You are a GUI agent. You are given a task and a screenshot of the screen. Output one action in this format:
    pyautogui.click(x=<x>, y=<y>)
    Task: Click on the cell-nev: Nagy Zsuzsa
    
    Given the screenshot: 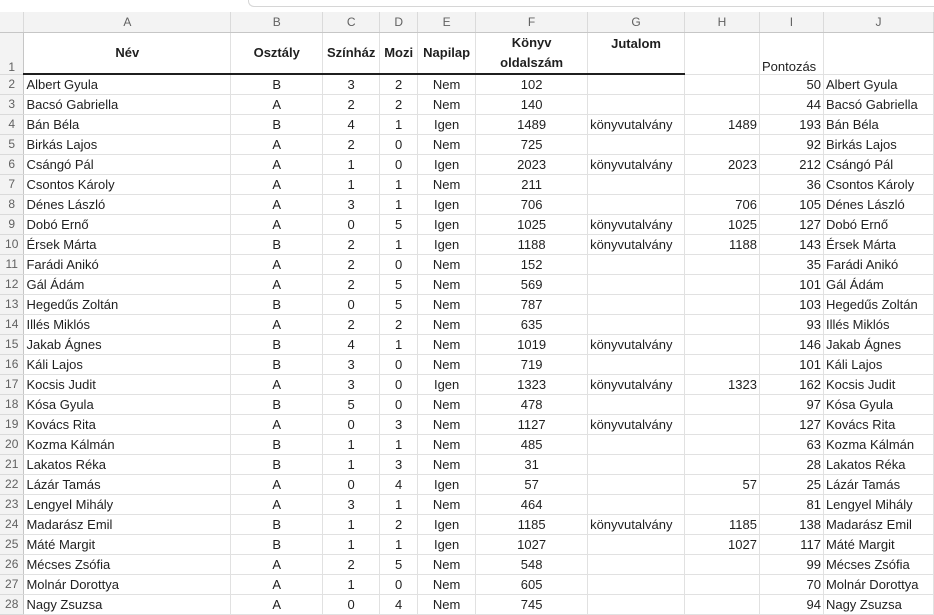 What is the action you would take?
    pyautogui.click(x=127, y=604)
    